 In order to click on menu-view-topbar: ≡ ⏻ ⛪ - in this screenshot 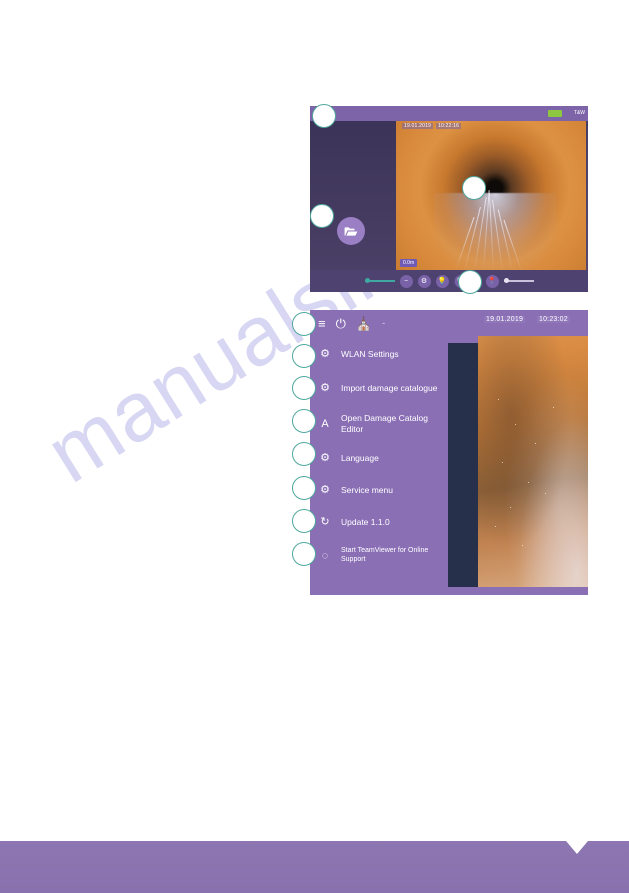, I will do `click(449, 323)`.